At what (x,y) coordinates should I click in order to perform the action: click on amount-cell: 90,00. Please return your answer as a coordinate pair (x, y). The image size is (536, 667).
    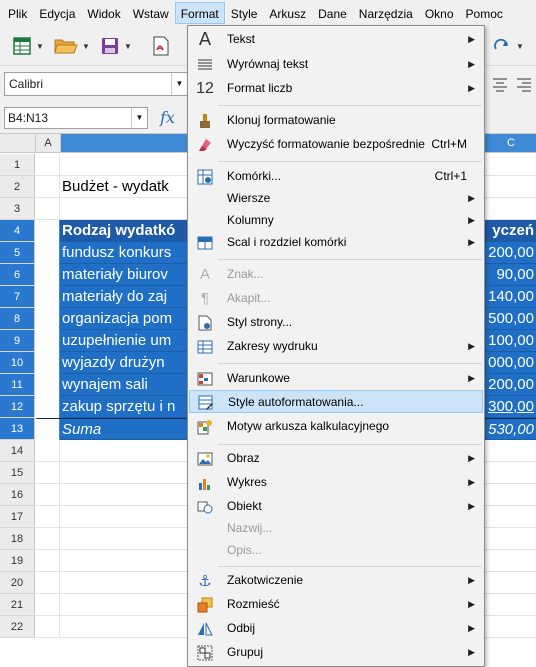
    Looking at the image, I should click on (516, 275).